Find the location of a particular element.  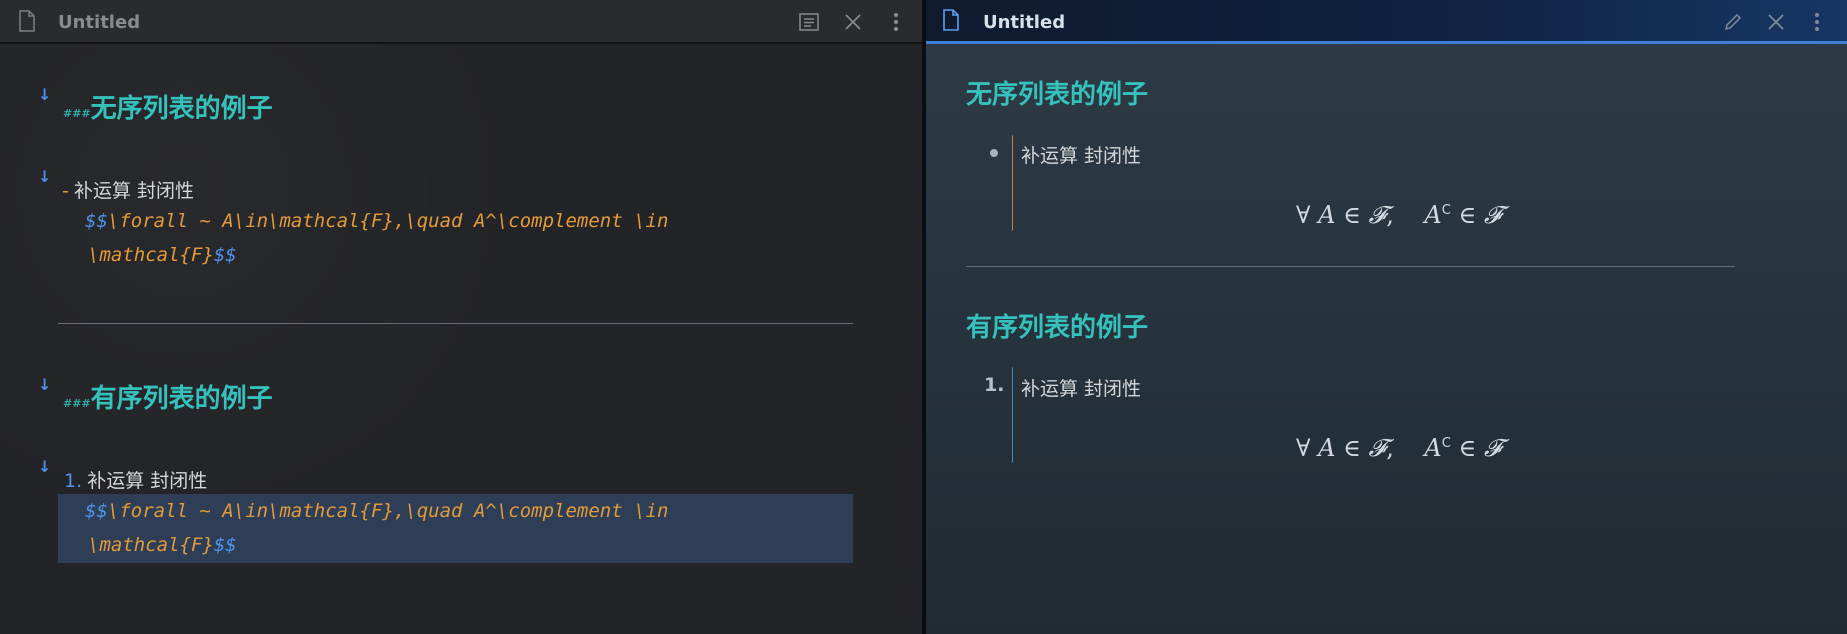

ordered-line: 1. 补运算 封闭性 is located at coordinates (135, 479).